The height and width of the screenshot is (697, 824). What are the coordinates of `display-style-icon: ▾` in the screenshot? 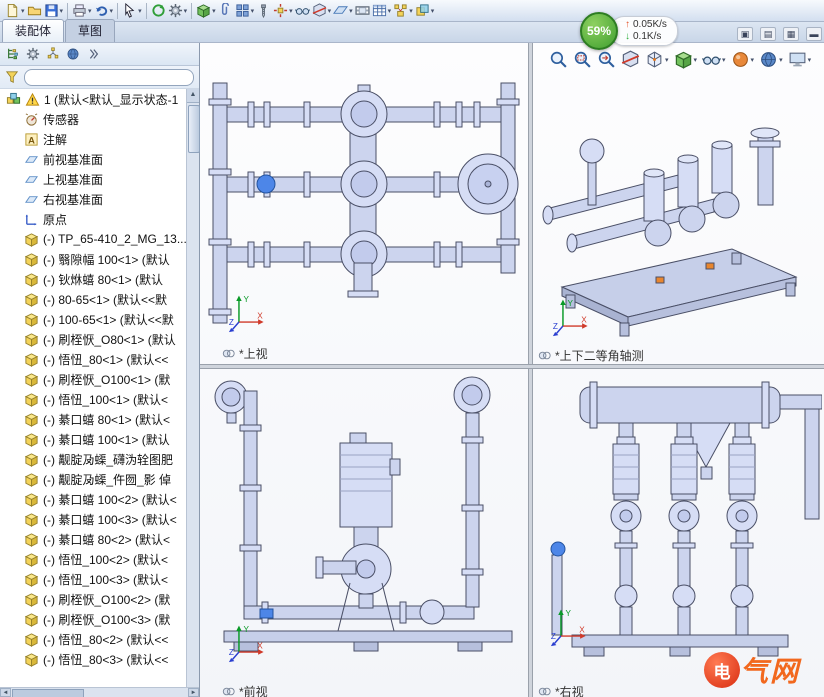 It's located at (686, 59).